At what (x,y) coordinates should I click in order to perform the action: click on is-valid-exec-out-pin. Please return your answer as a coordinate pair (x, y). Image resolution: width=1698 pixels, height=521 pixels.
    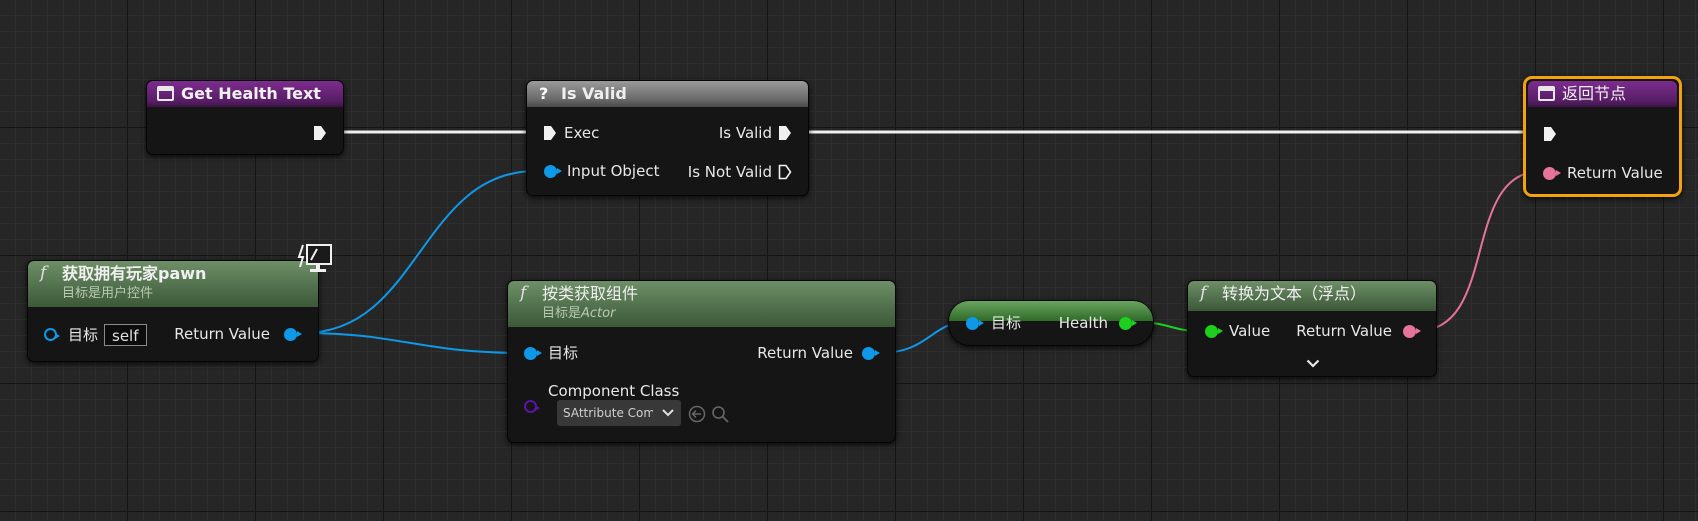
    Looking at the image, I should click on (785, 133).